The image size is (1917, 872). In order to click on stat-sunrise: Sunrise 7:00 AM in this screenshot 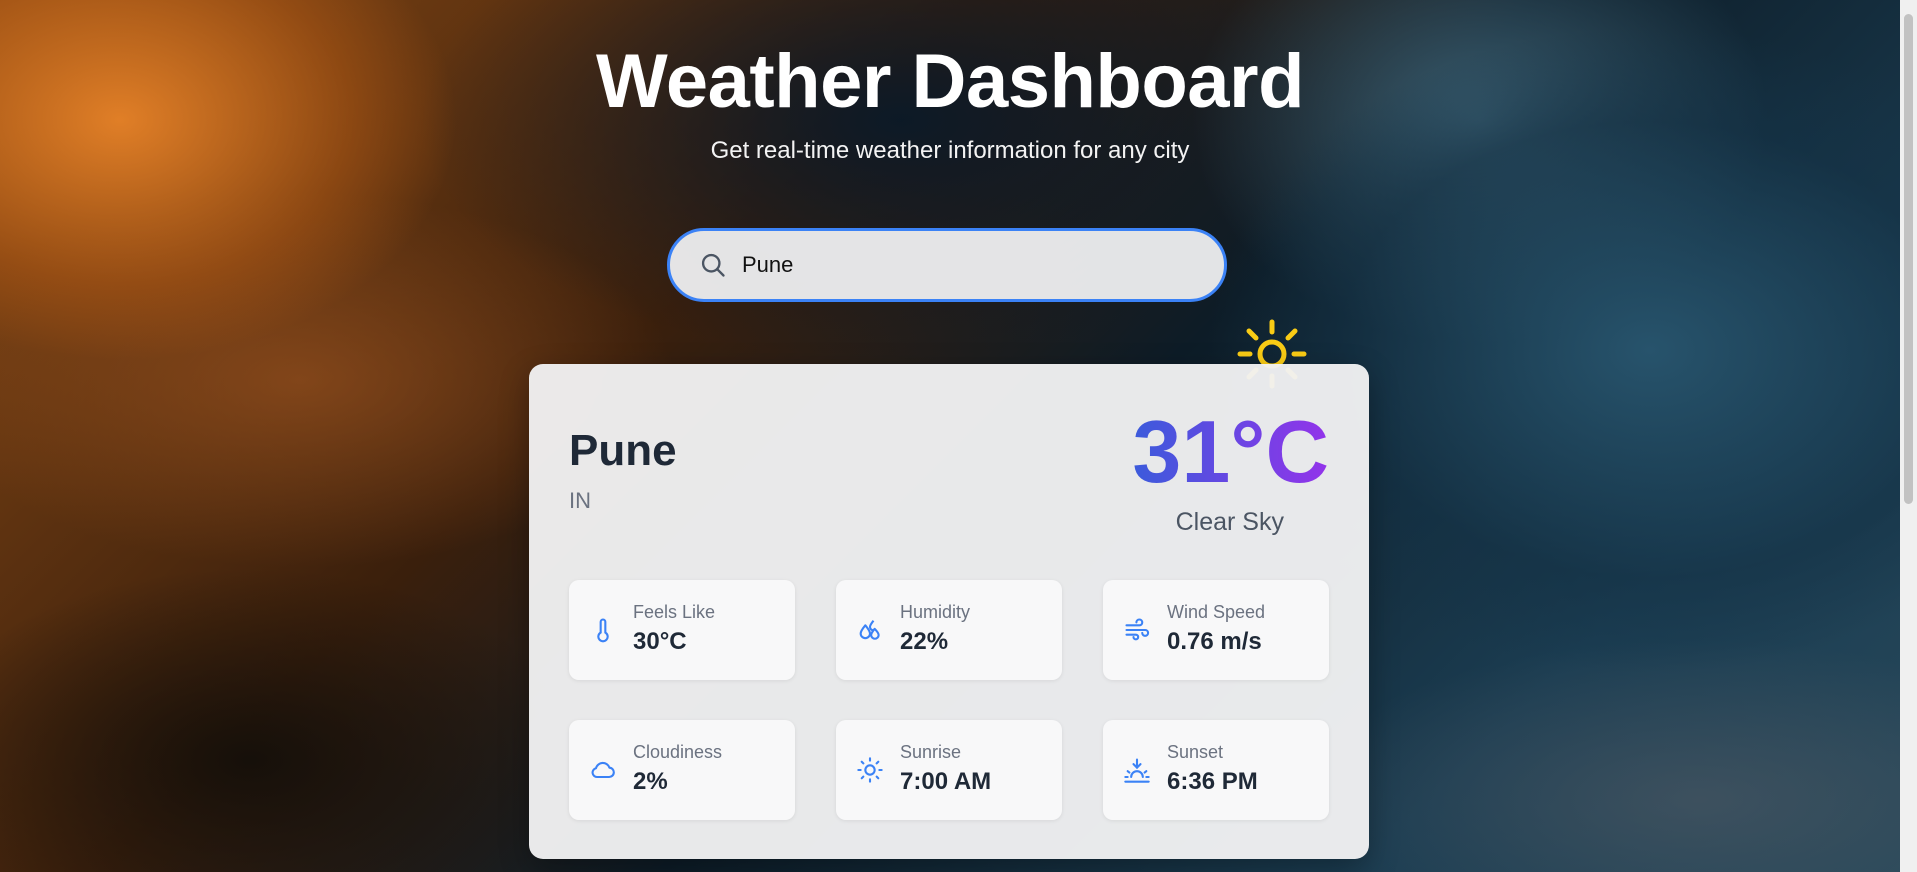, I will do `click(949, 770)`.